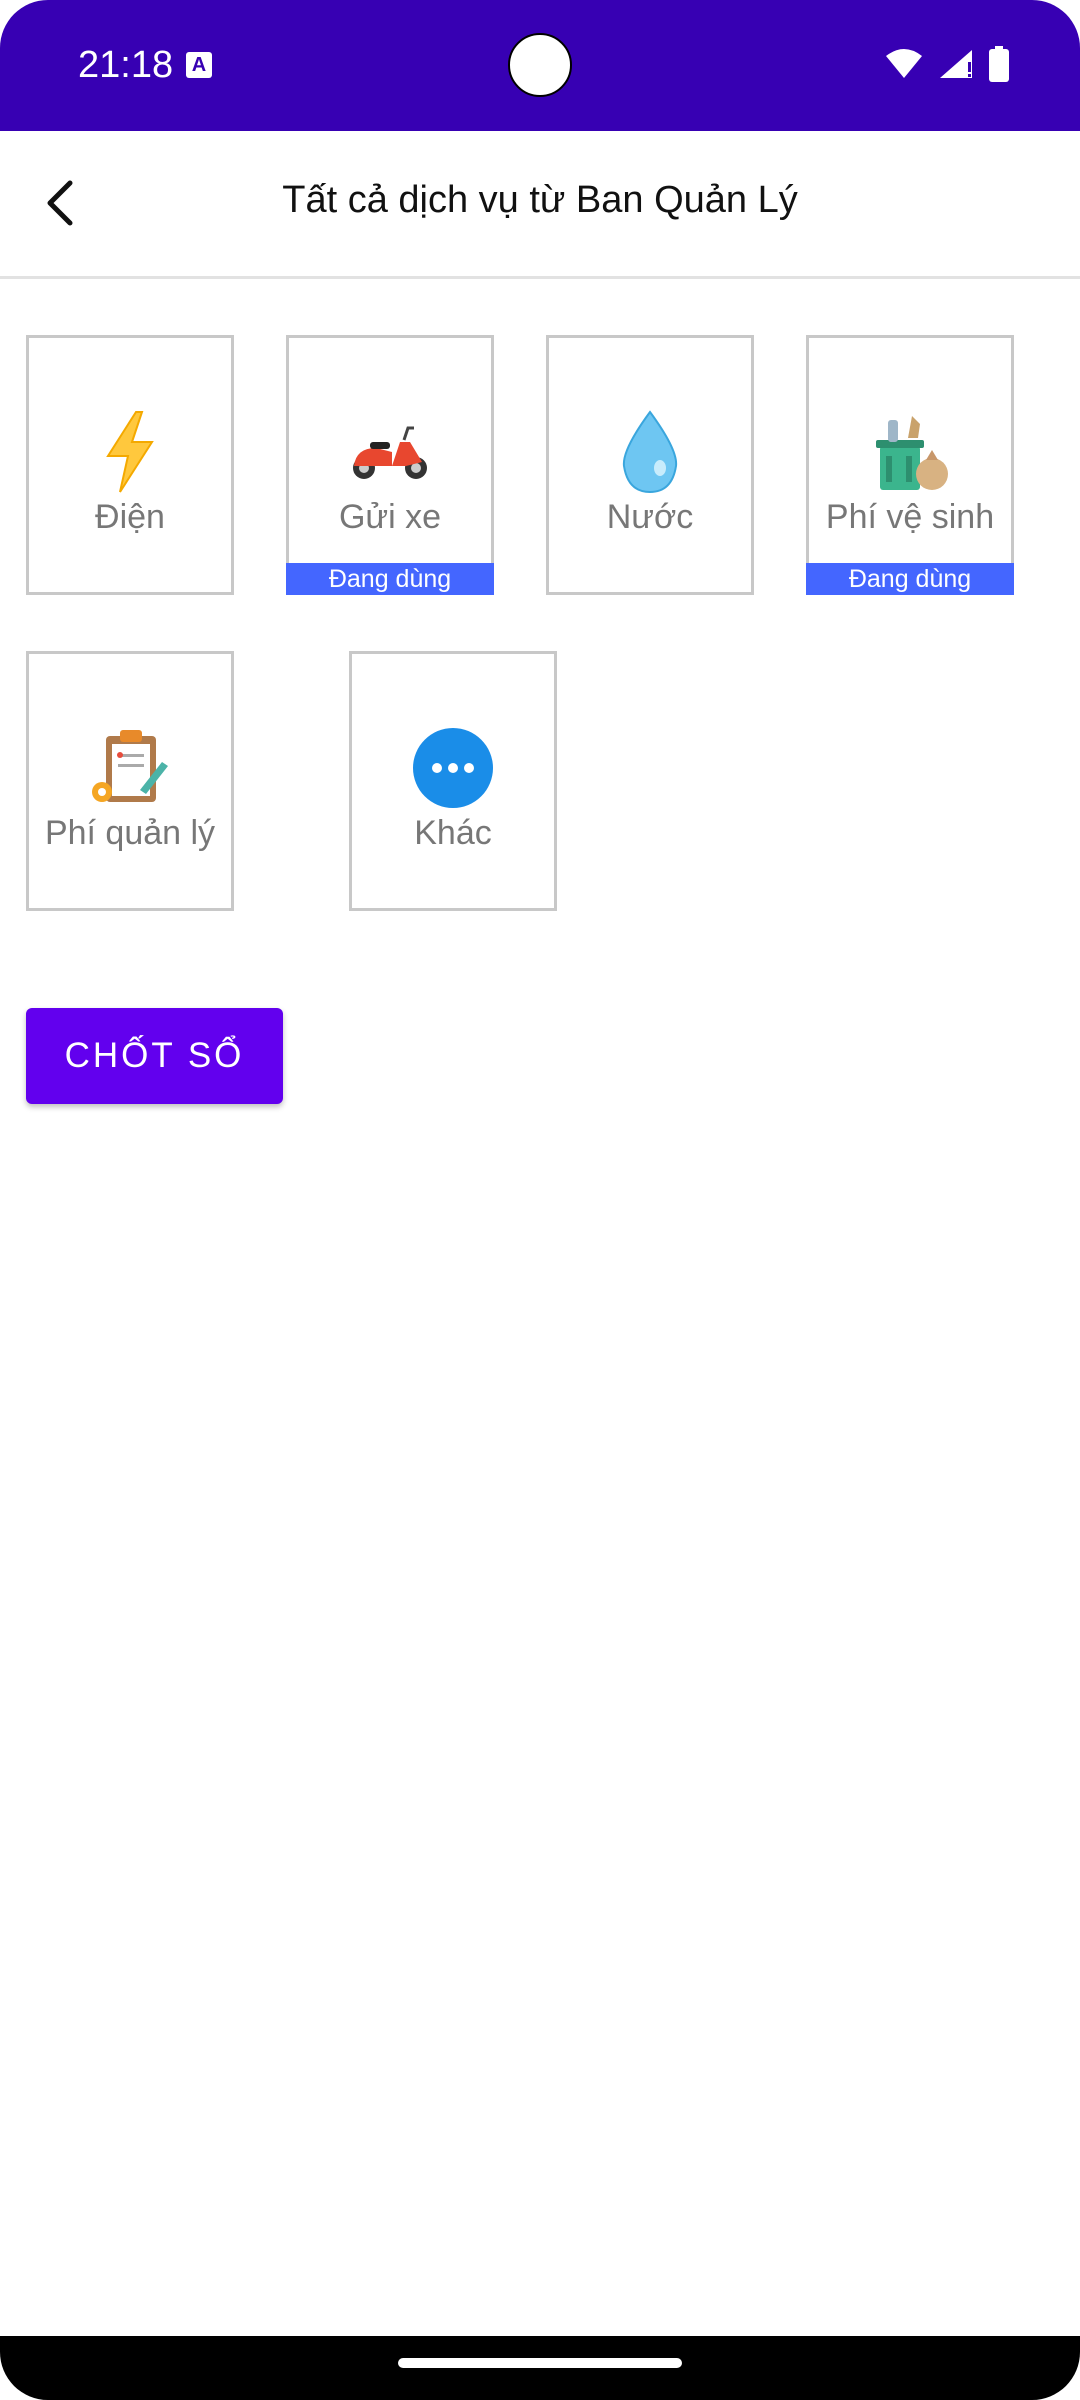 The height and width of the screenshot is (2400, 1080). I want to click on service-label: Gửi xe, so click(390, 517).